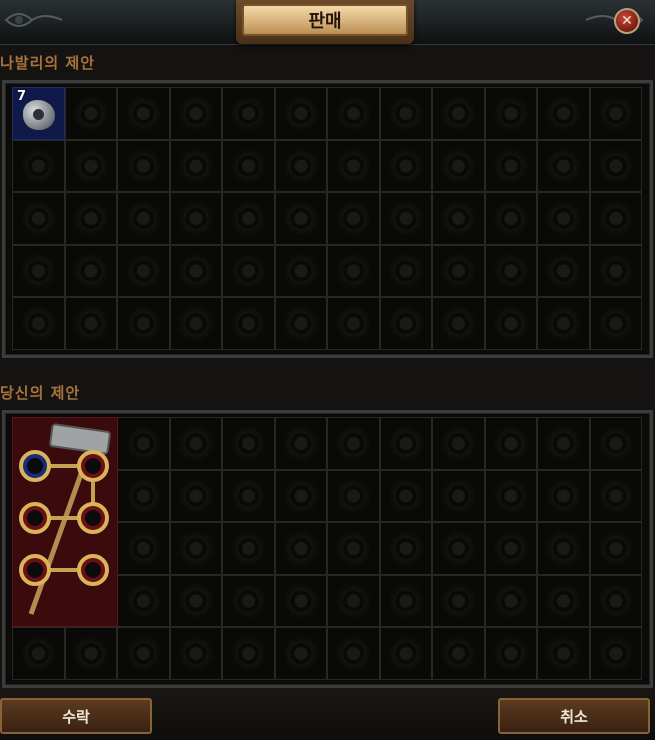  Describe the element at coordinates (627, 21) in the screenshot. I see `close-button: ✕` at that location.